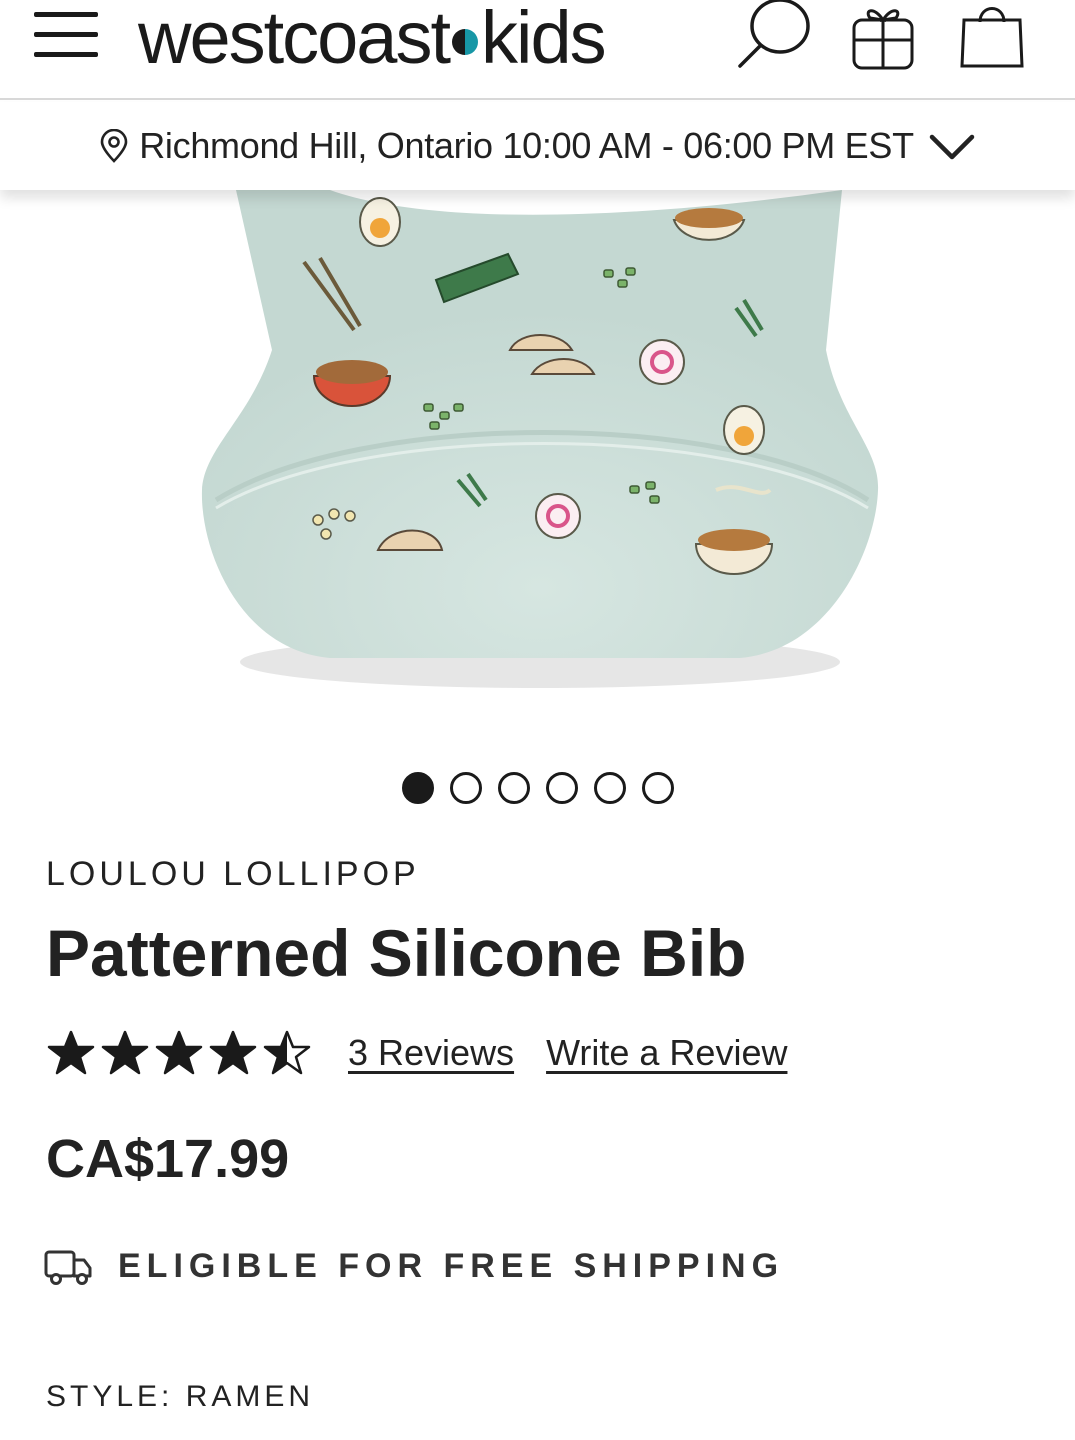  Describe the element at coordinates (952, 146) in the screenshot. I see `chevron-down-icon` at that location.